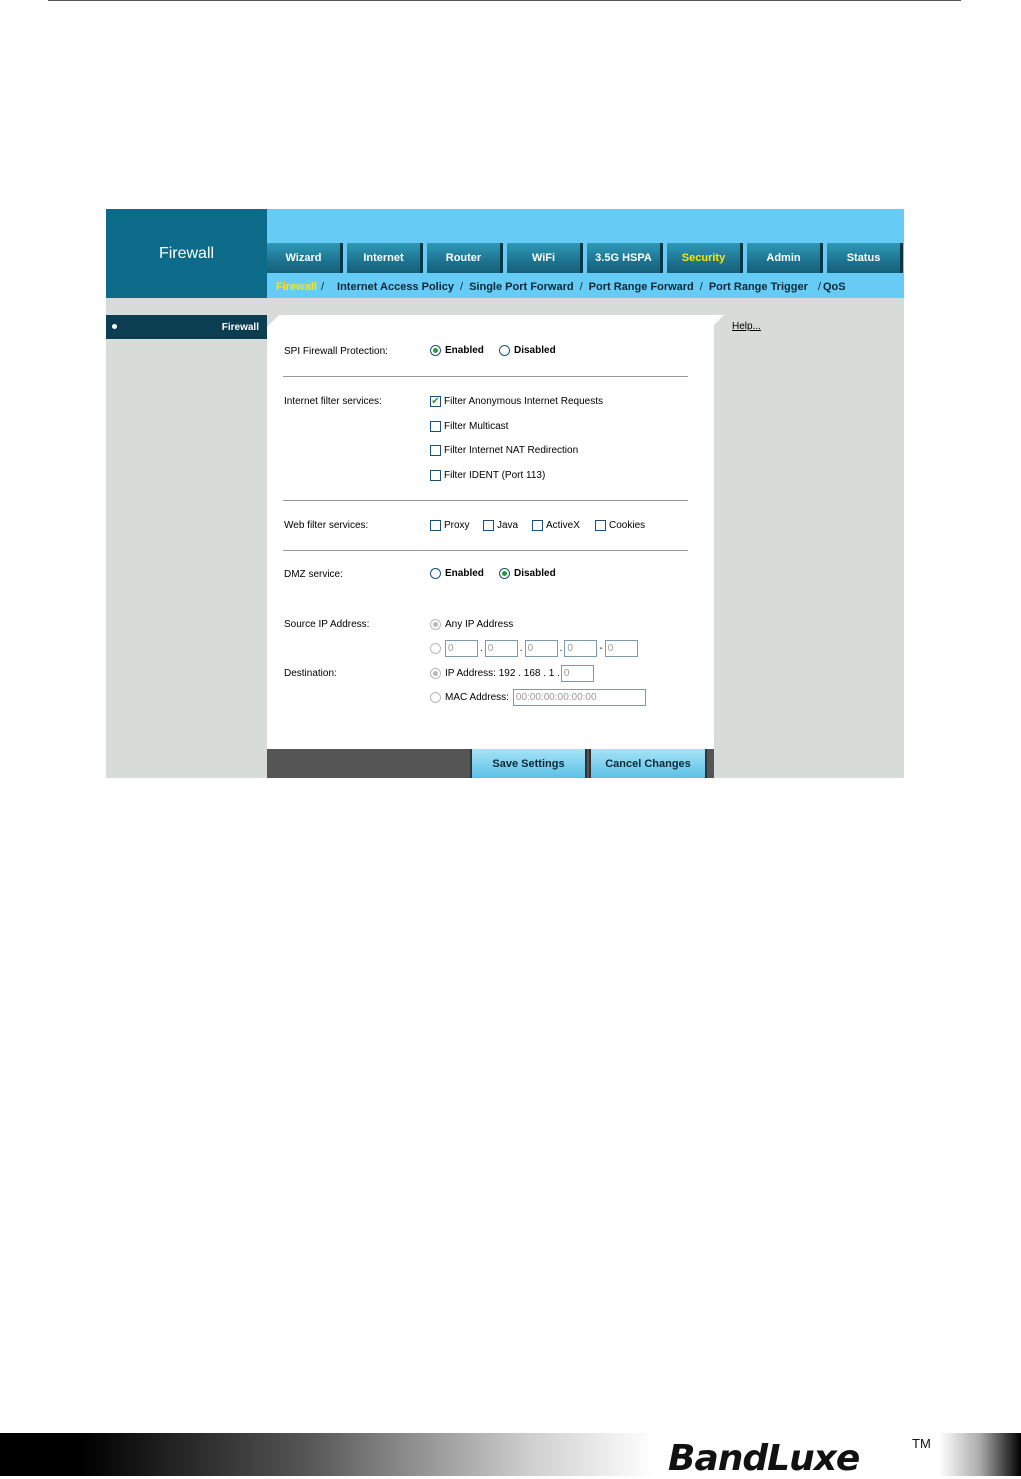 This screenshot has width=1021, height=1479. What do you see at coordinates (758, 287) in the screenshot?
I see `subnav-port-range-trigger: Port Range Trigger` at bounding box center [758, 287].